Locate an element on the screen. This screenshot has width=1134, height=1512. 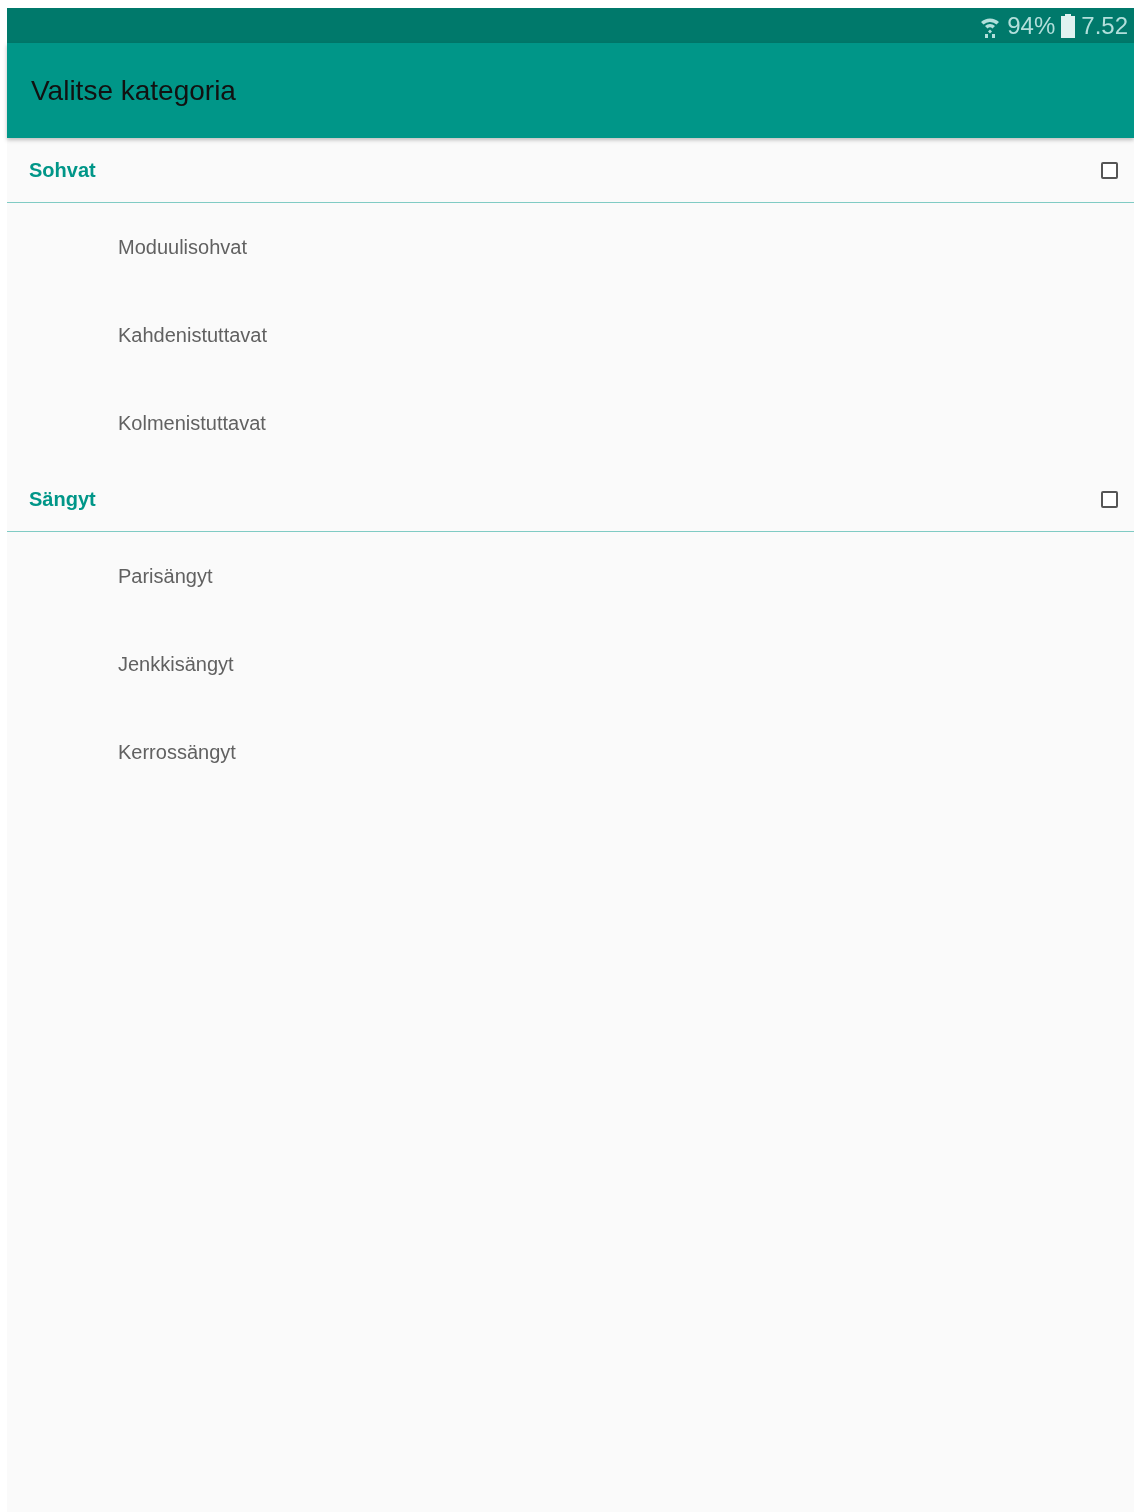
subcategory-item: Kolmenistuttavat is located at coordinates (192, 423).